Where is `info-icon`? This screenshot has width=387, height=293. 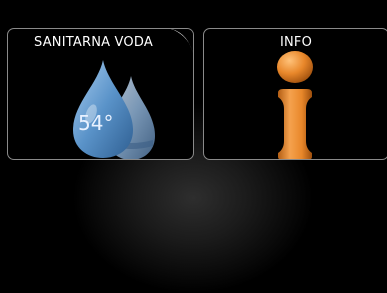 info-icon is located at coordinates (295, 105).